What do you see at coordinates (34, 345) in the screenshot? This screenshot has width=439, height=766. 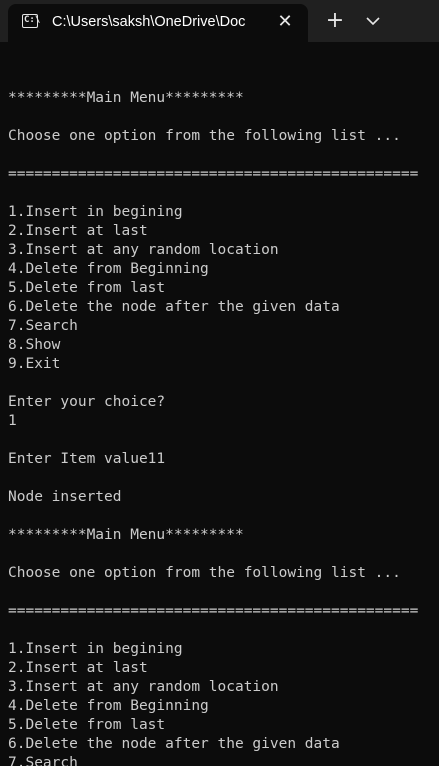 I see `console-line: 8.Show` at bounding box center [34, 345].